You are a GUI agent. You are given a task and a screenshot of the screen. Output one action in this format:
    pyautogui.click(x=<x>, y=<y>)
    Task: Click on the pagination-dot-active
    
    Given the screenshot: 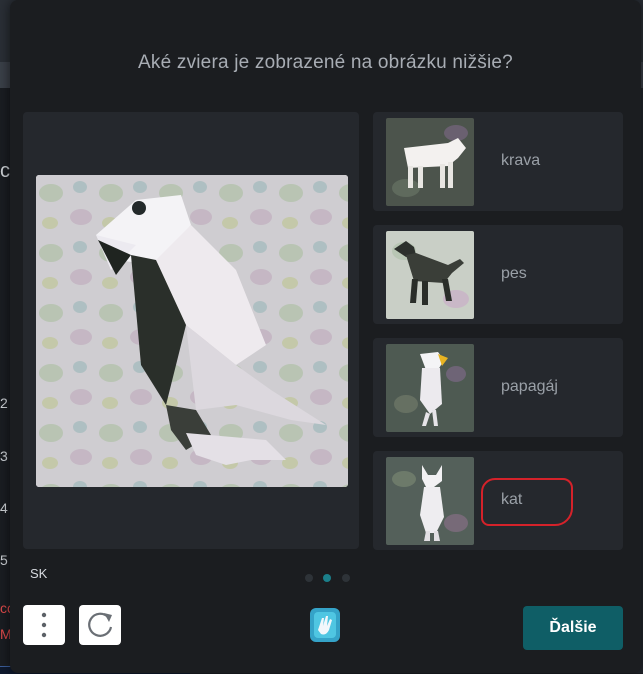 What is the action you would take?
    pyautogui.click(x=327, y=578)
    